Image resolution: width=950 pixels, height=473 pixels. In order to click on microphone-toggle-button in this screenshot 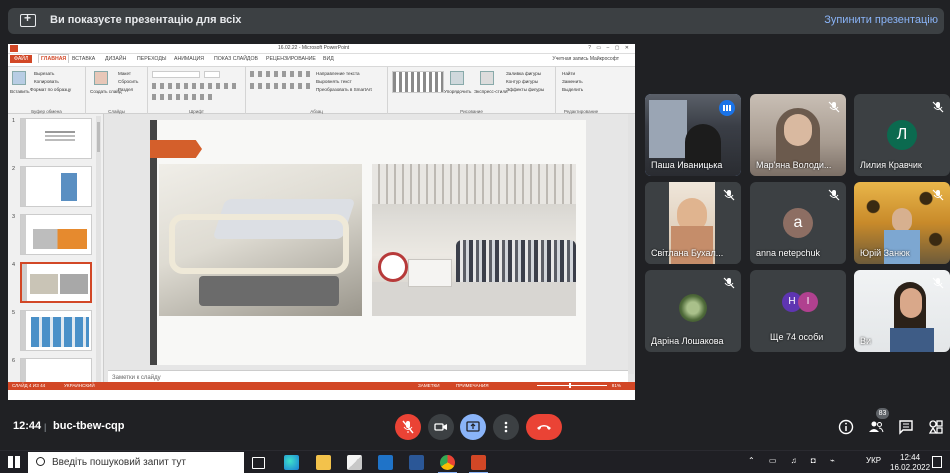, I will do `click(408, 427)`.